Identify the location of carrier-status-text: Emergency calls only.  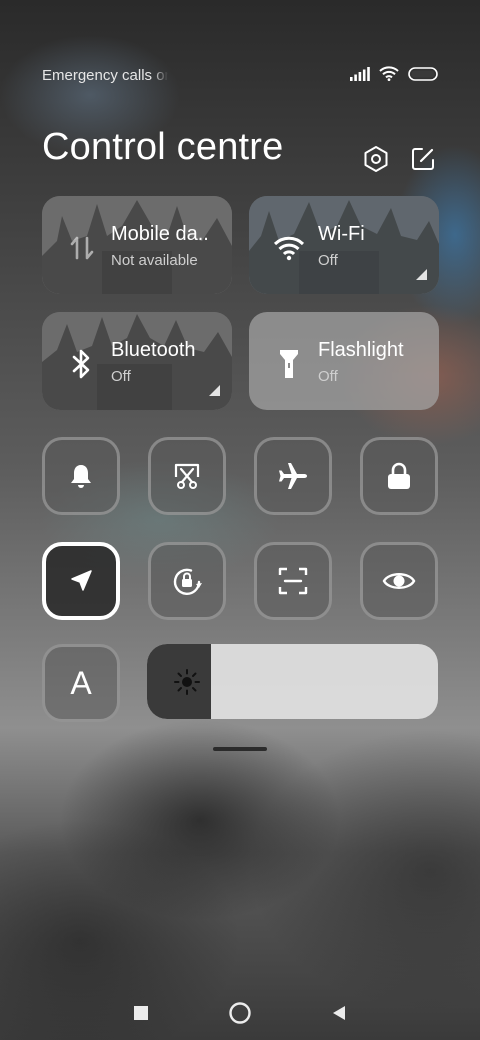
(105, 75).